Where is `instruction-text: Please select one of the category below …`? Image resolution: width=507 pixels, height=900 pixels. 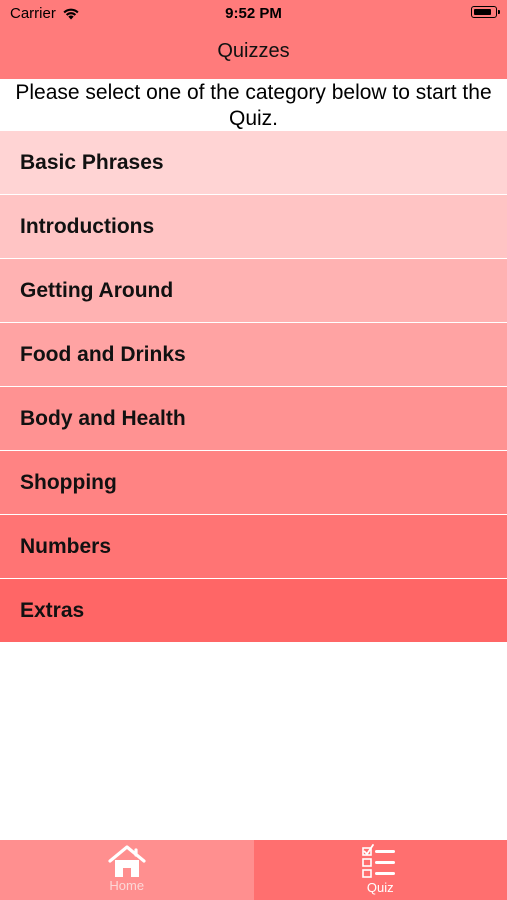 instruction-text: Please select one of the category below … is located at coordinates (253, 105).